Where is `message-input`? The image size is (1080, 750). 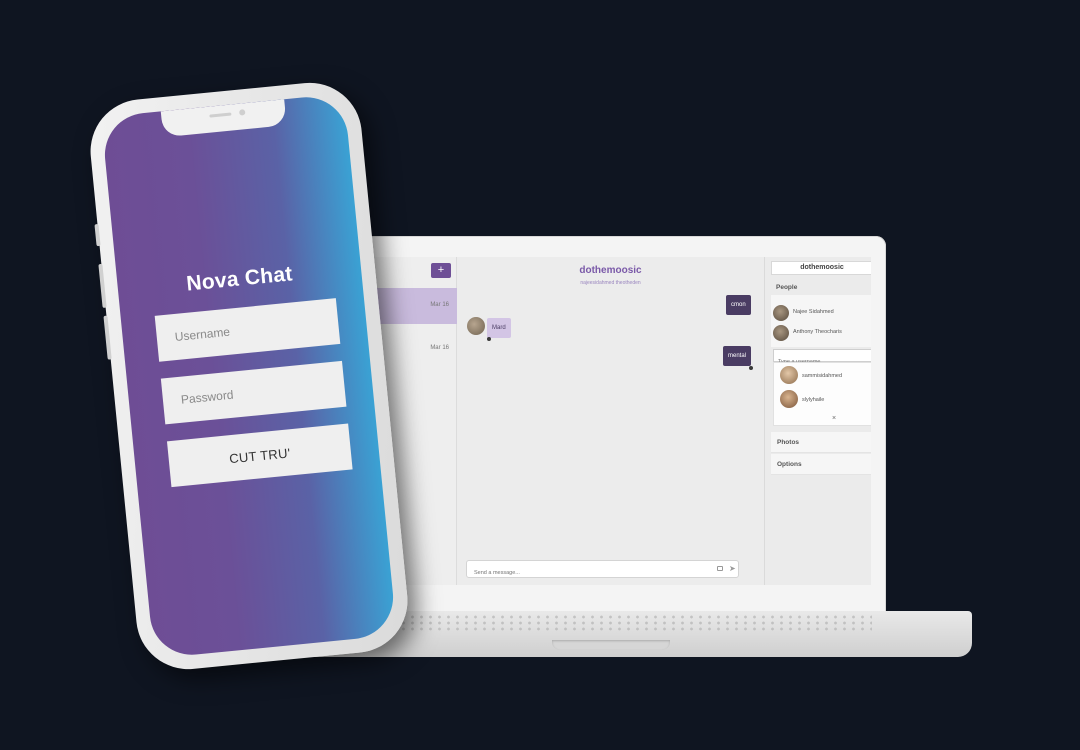 message-input is located at coordinates (577, 573).